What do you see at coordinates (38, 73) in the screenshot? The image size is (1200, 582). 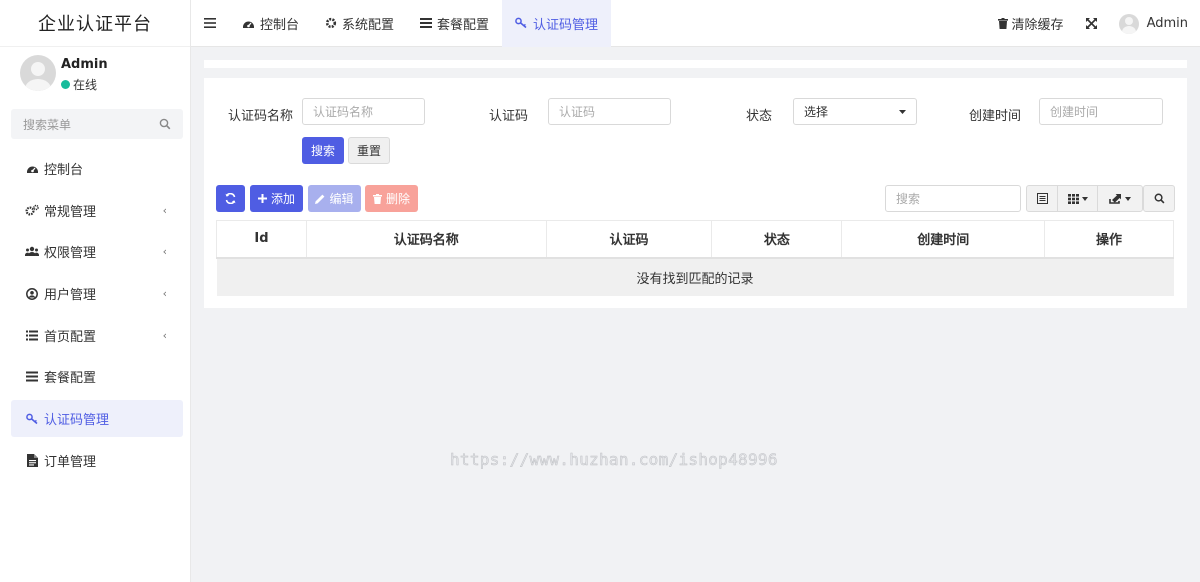 I see `user-avatar` at bounding box center [38, 73].